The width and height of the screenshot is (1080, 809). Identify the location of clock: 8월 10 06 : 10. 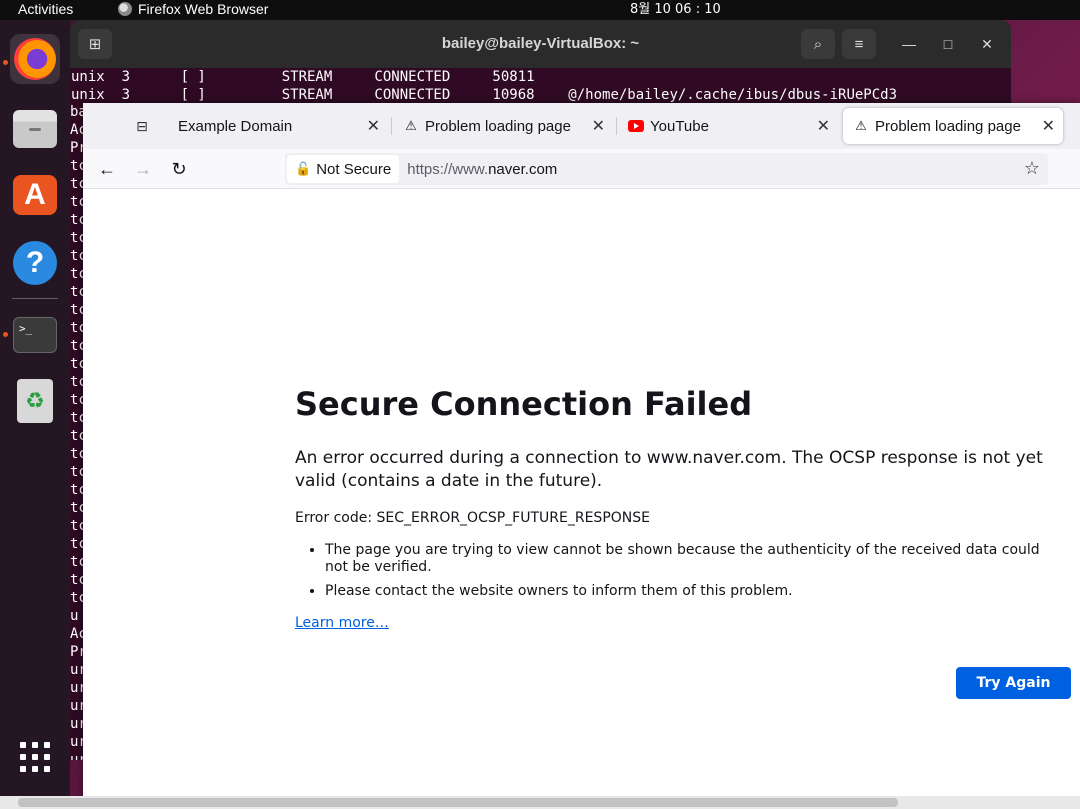
(675, 10).